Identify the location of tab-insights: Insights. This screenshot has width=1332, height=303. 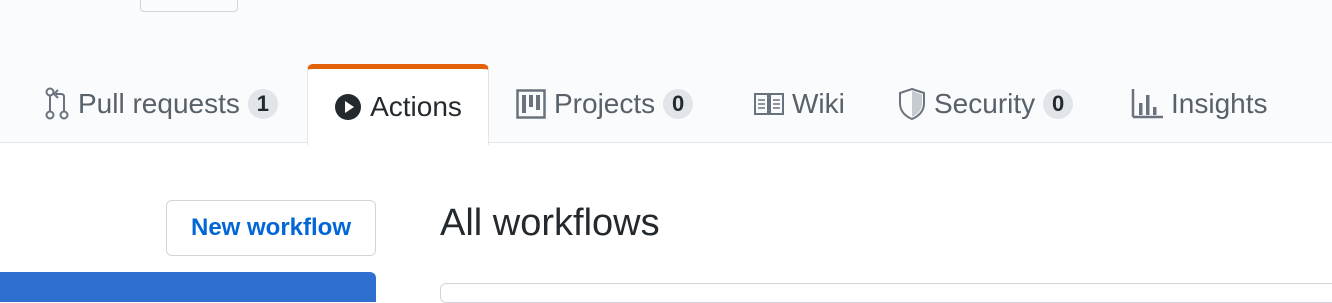
(1199, 103).